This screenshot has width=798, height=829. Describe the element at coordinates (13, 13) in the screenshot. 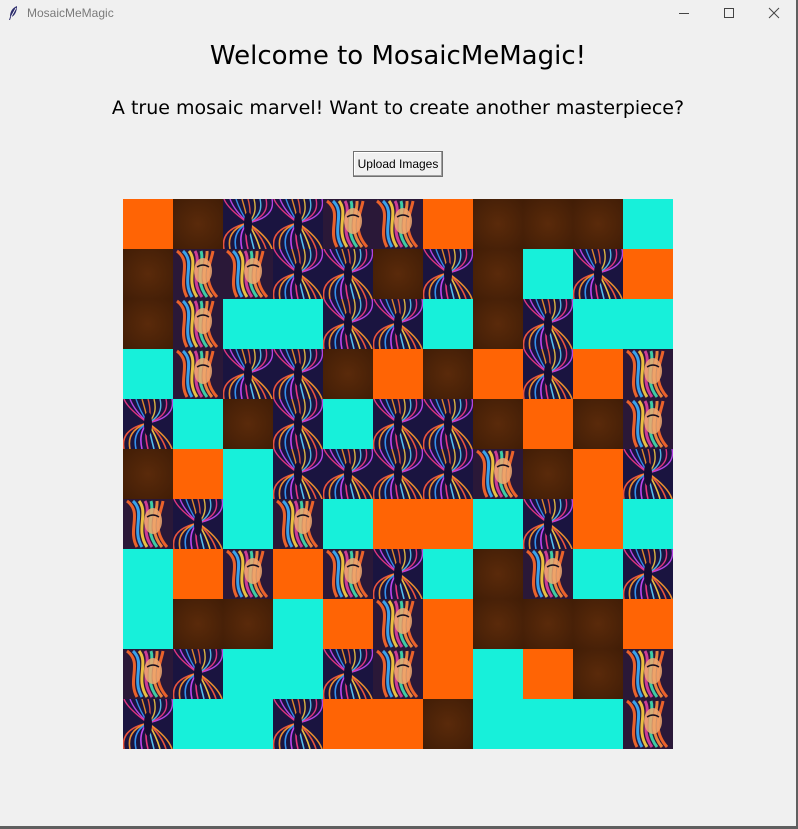

I see `feather-icon` at that location.